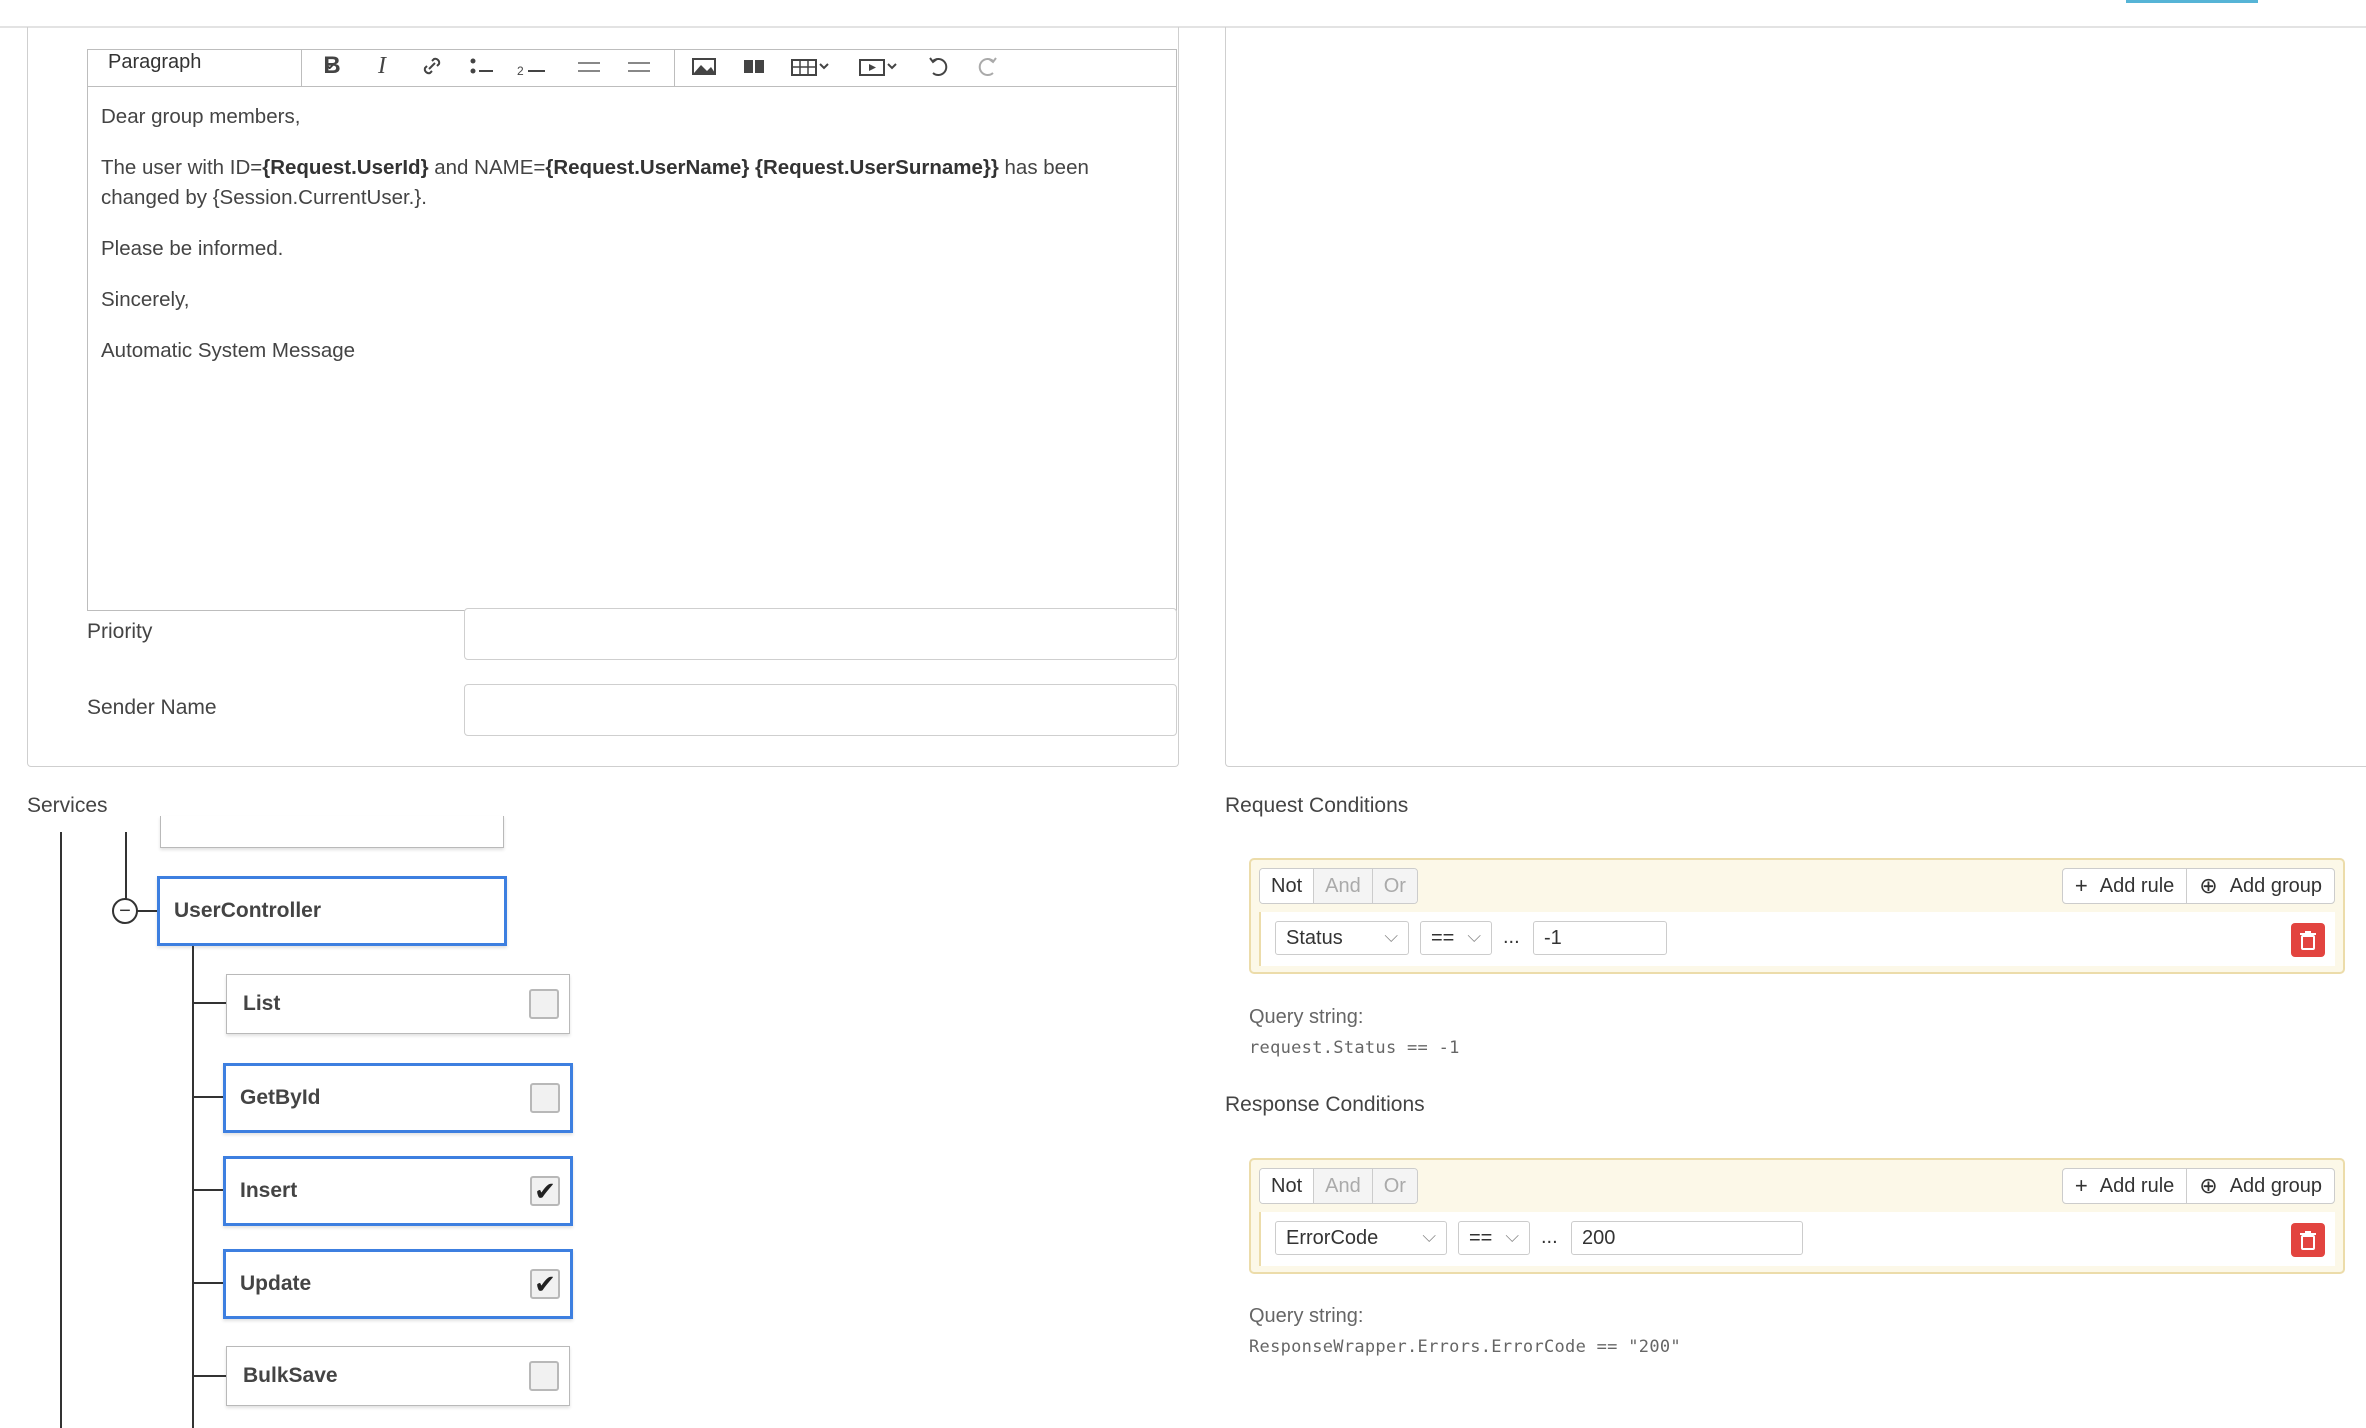 The image size is (2366, 1428). I want to click on greeting-text: Dear group members,, so click(201, 116).